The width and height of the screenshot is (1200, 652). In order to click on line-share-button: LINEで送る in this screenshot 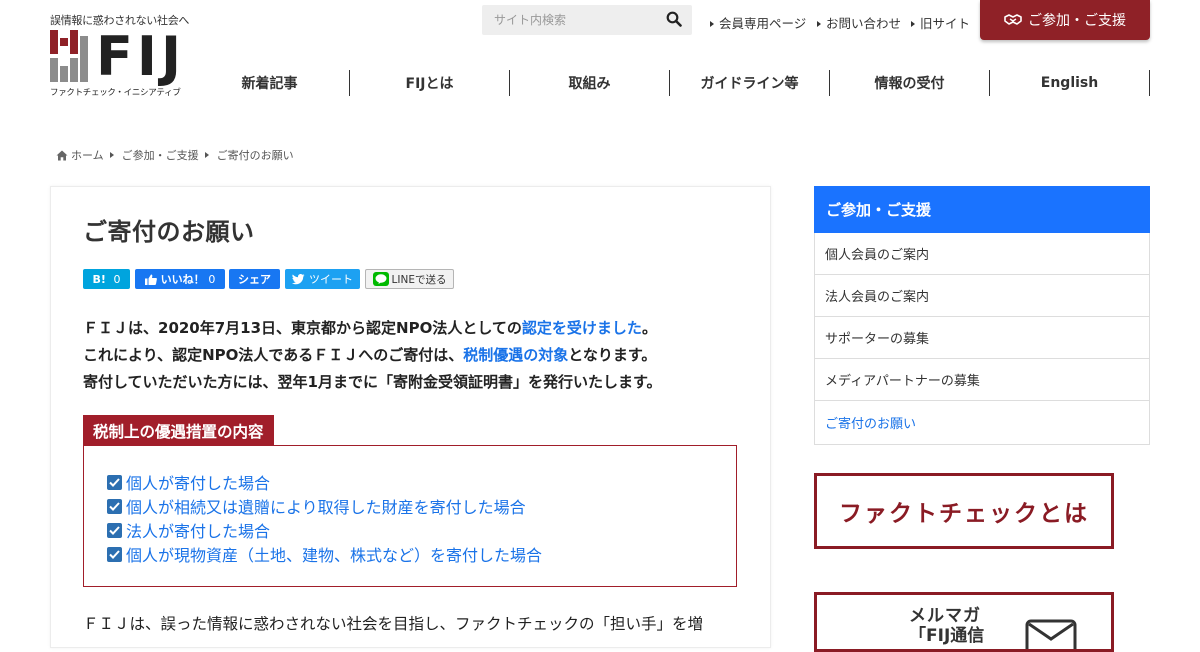, I will do `click(409, 279)`.